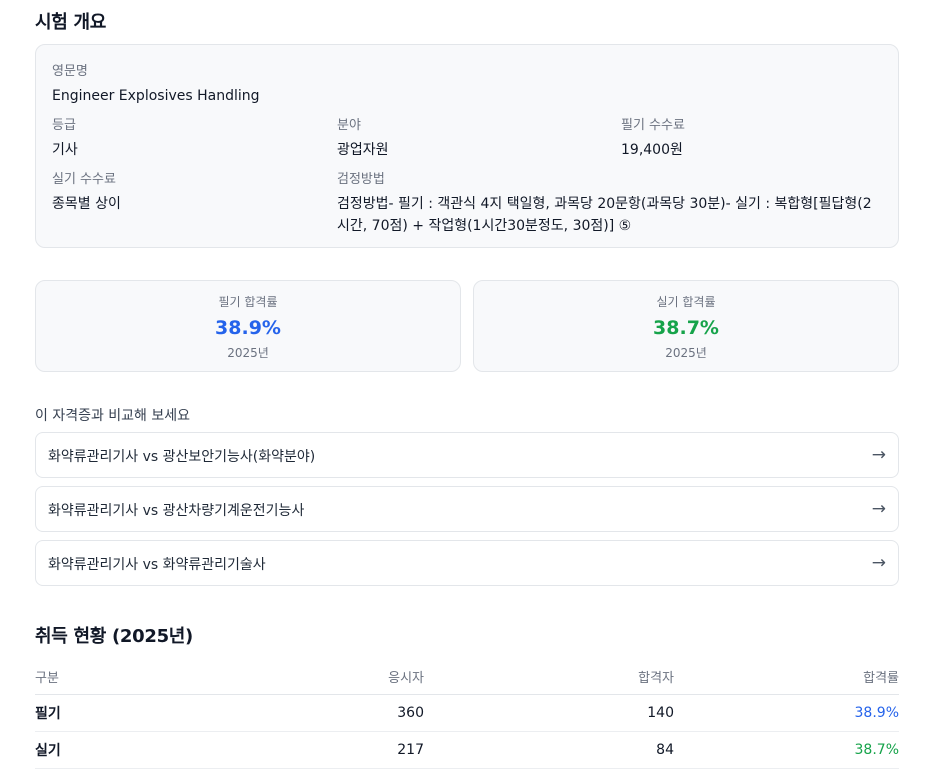  Describe the element at coordinates (176, 511) in the screenshot. I see `compare-link-label: 화약류관리기사 vs 광산차량기계운전기능사` at that location.